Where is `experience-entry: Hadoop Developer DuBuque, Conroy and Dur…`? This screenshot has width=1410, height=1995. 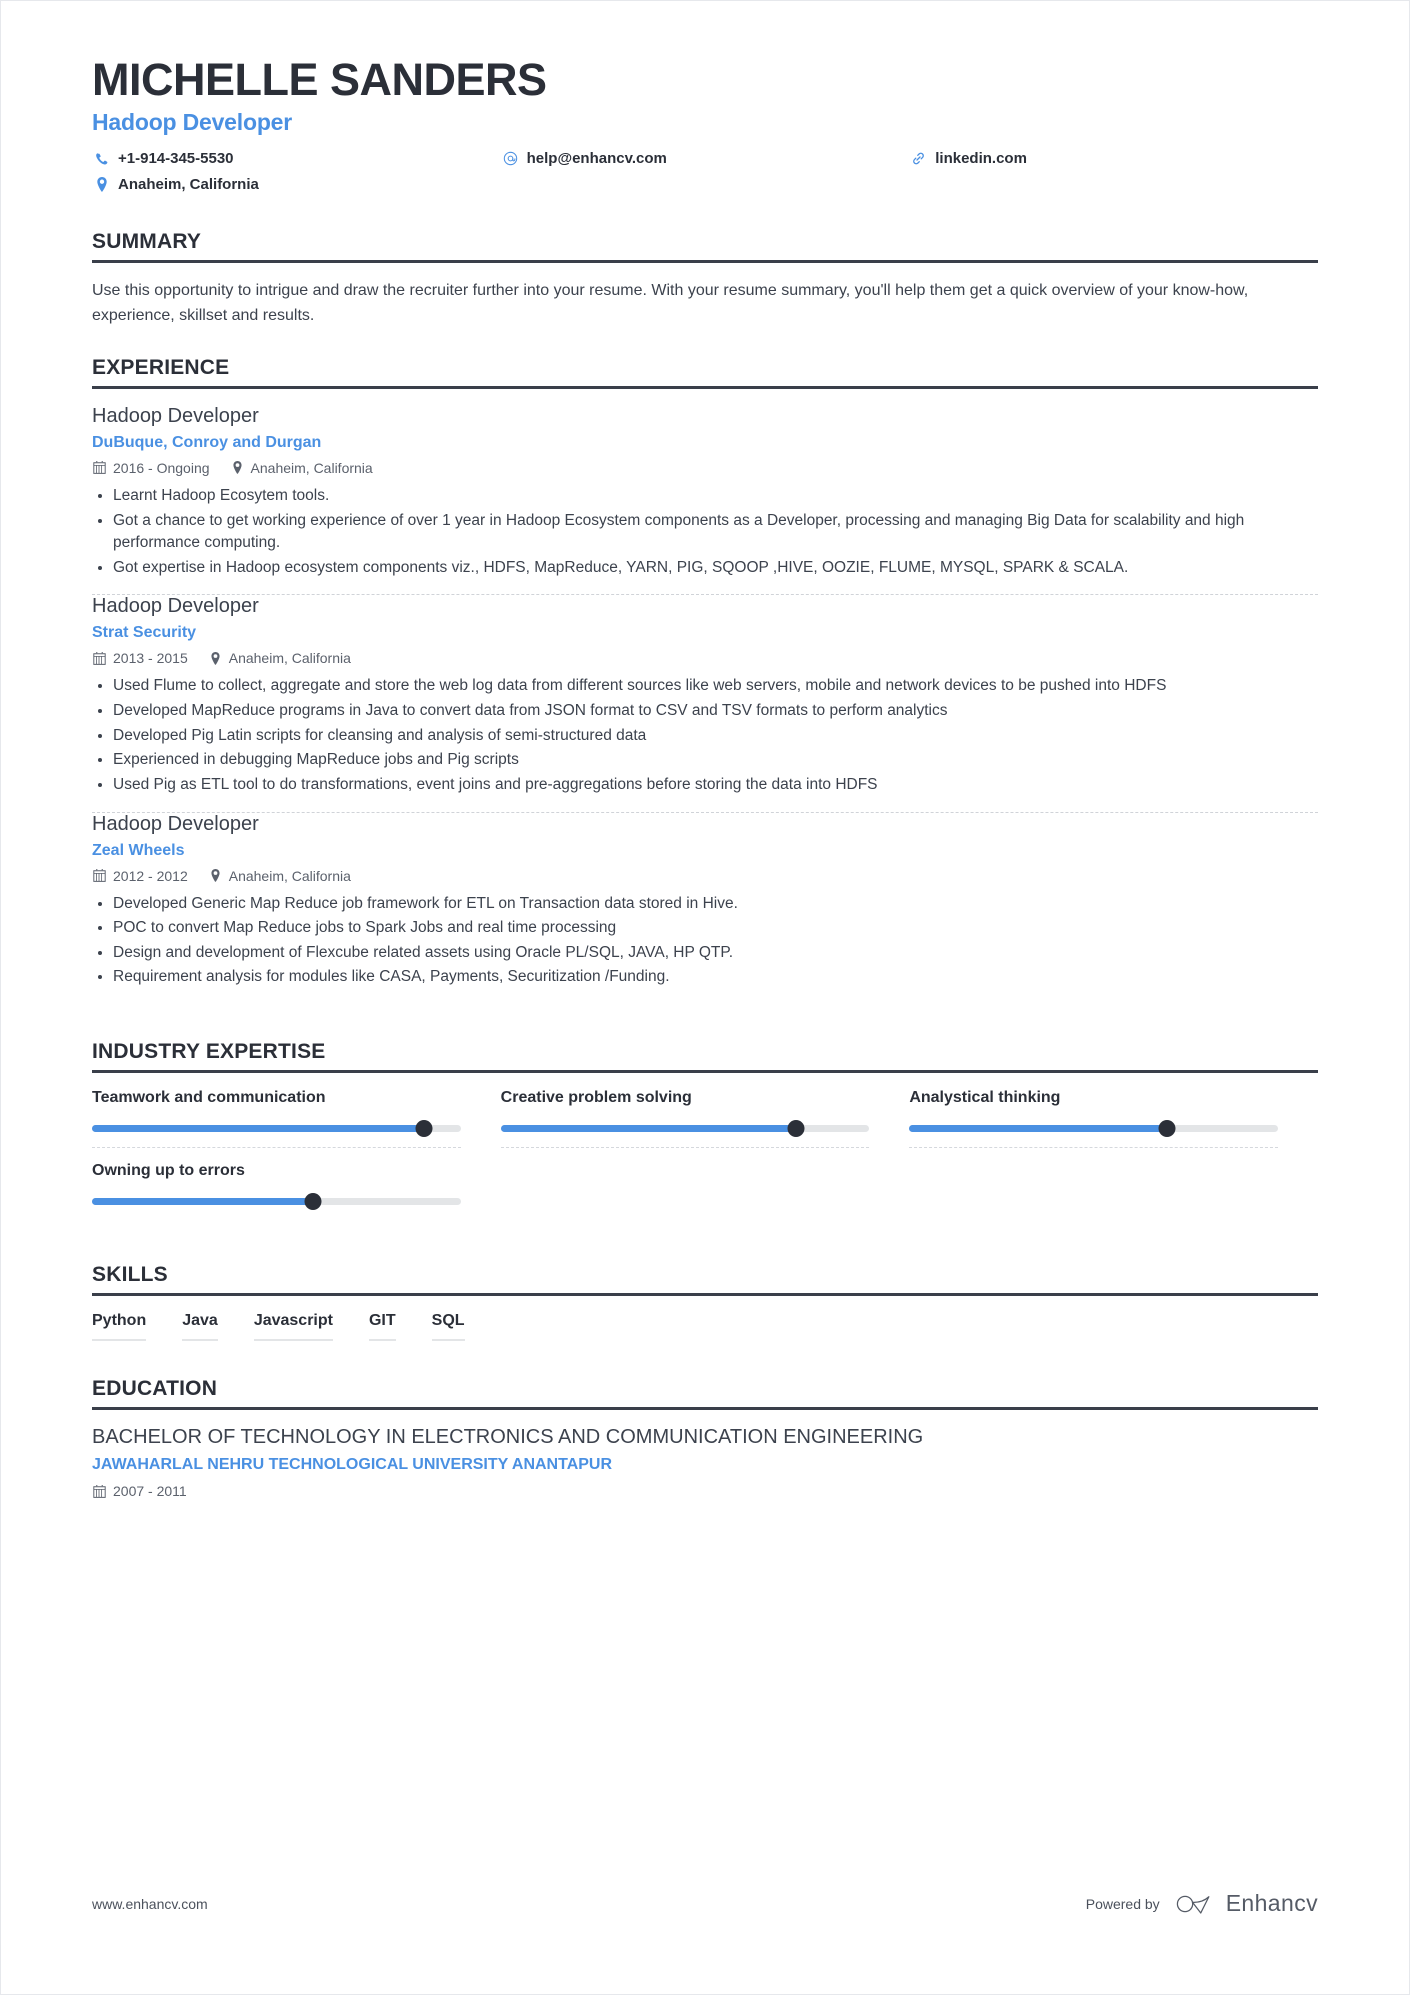 experience-entry: Hadoop Developer DuBuque, Conroy and Dur… is located at coordinates (705, 500).